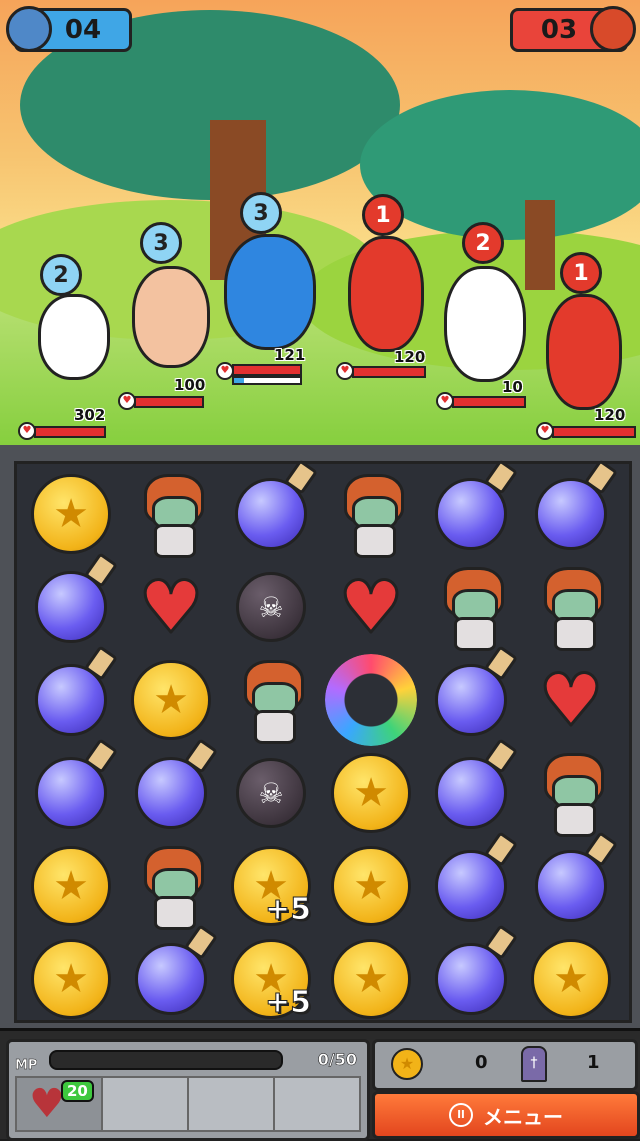 The height and width of the screenshot is (1141, 640). I want to click on spiky-zombie-body, so click(270, 292).